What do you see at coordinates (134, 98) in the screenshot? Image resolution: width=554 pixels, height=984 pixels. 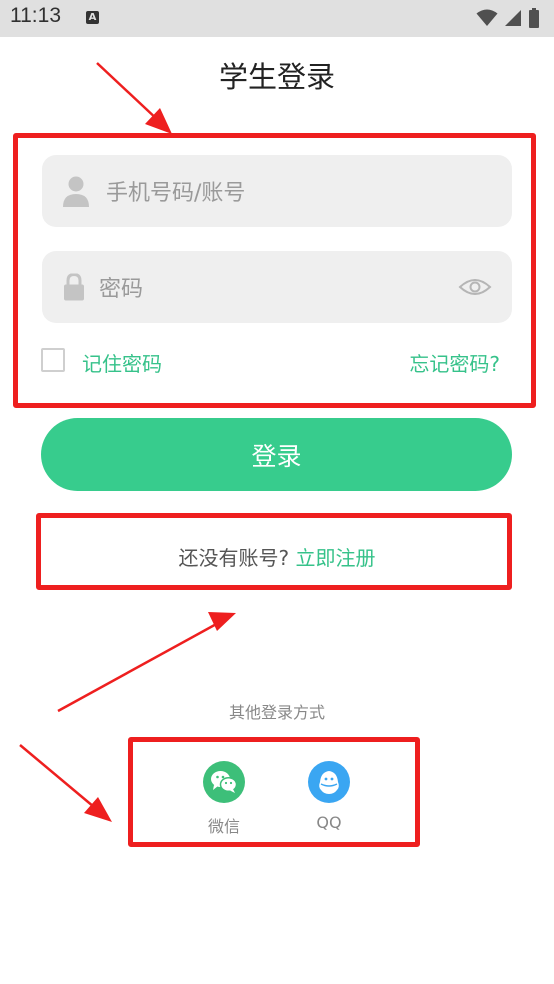 I see `arrow-to-form` at bounding box center [134, 98].